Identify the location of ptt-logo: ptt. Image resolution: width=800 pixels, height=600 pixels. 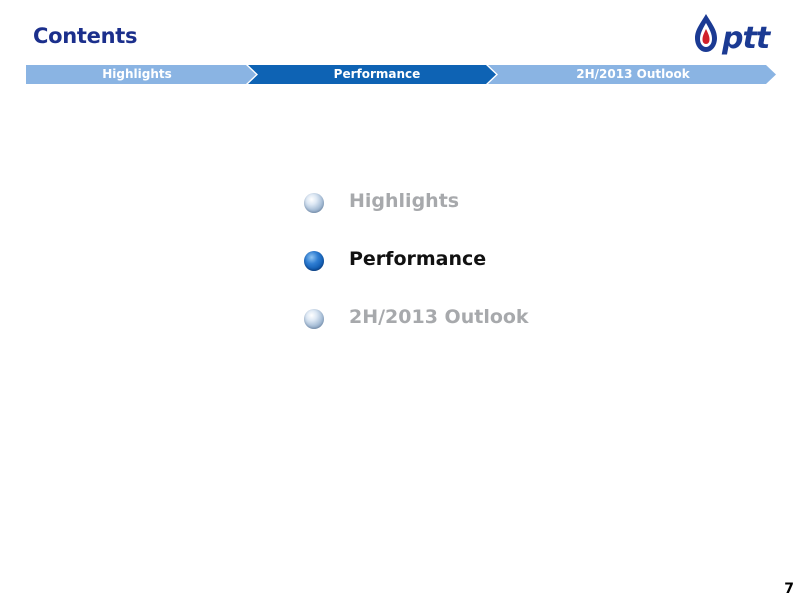
(736, 35).